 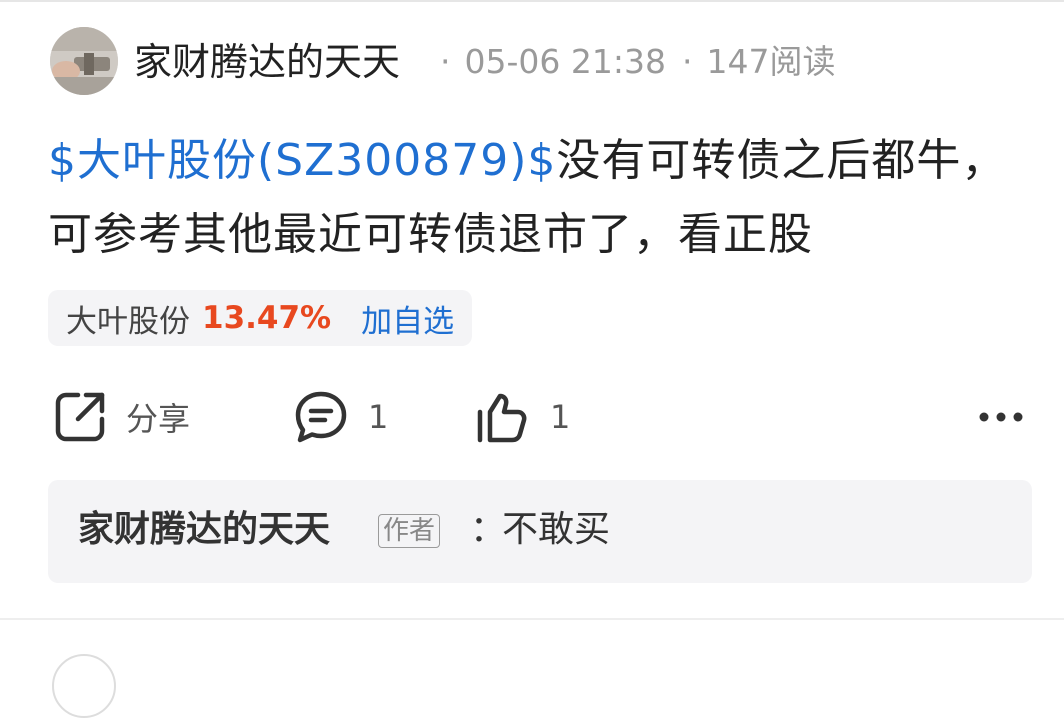 I want to click on reply-item: 家财腾达的天天 作者 ： 不敢买, so click(x=540, y=531).